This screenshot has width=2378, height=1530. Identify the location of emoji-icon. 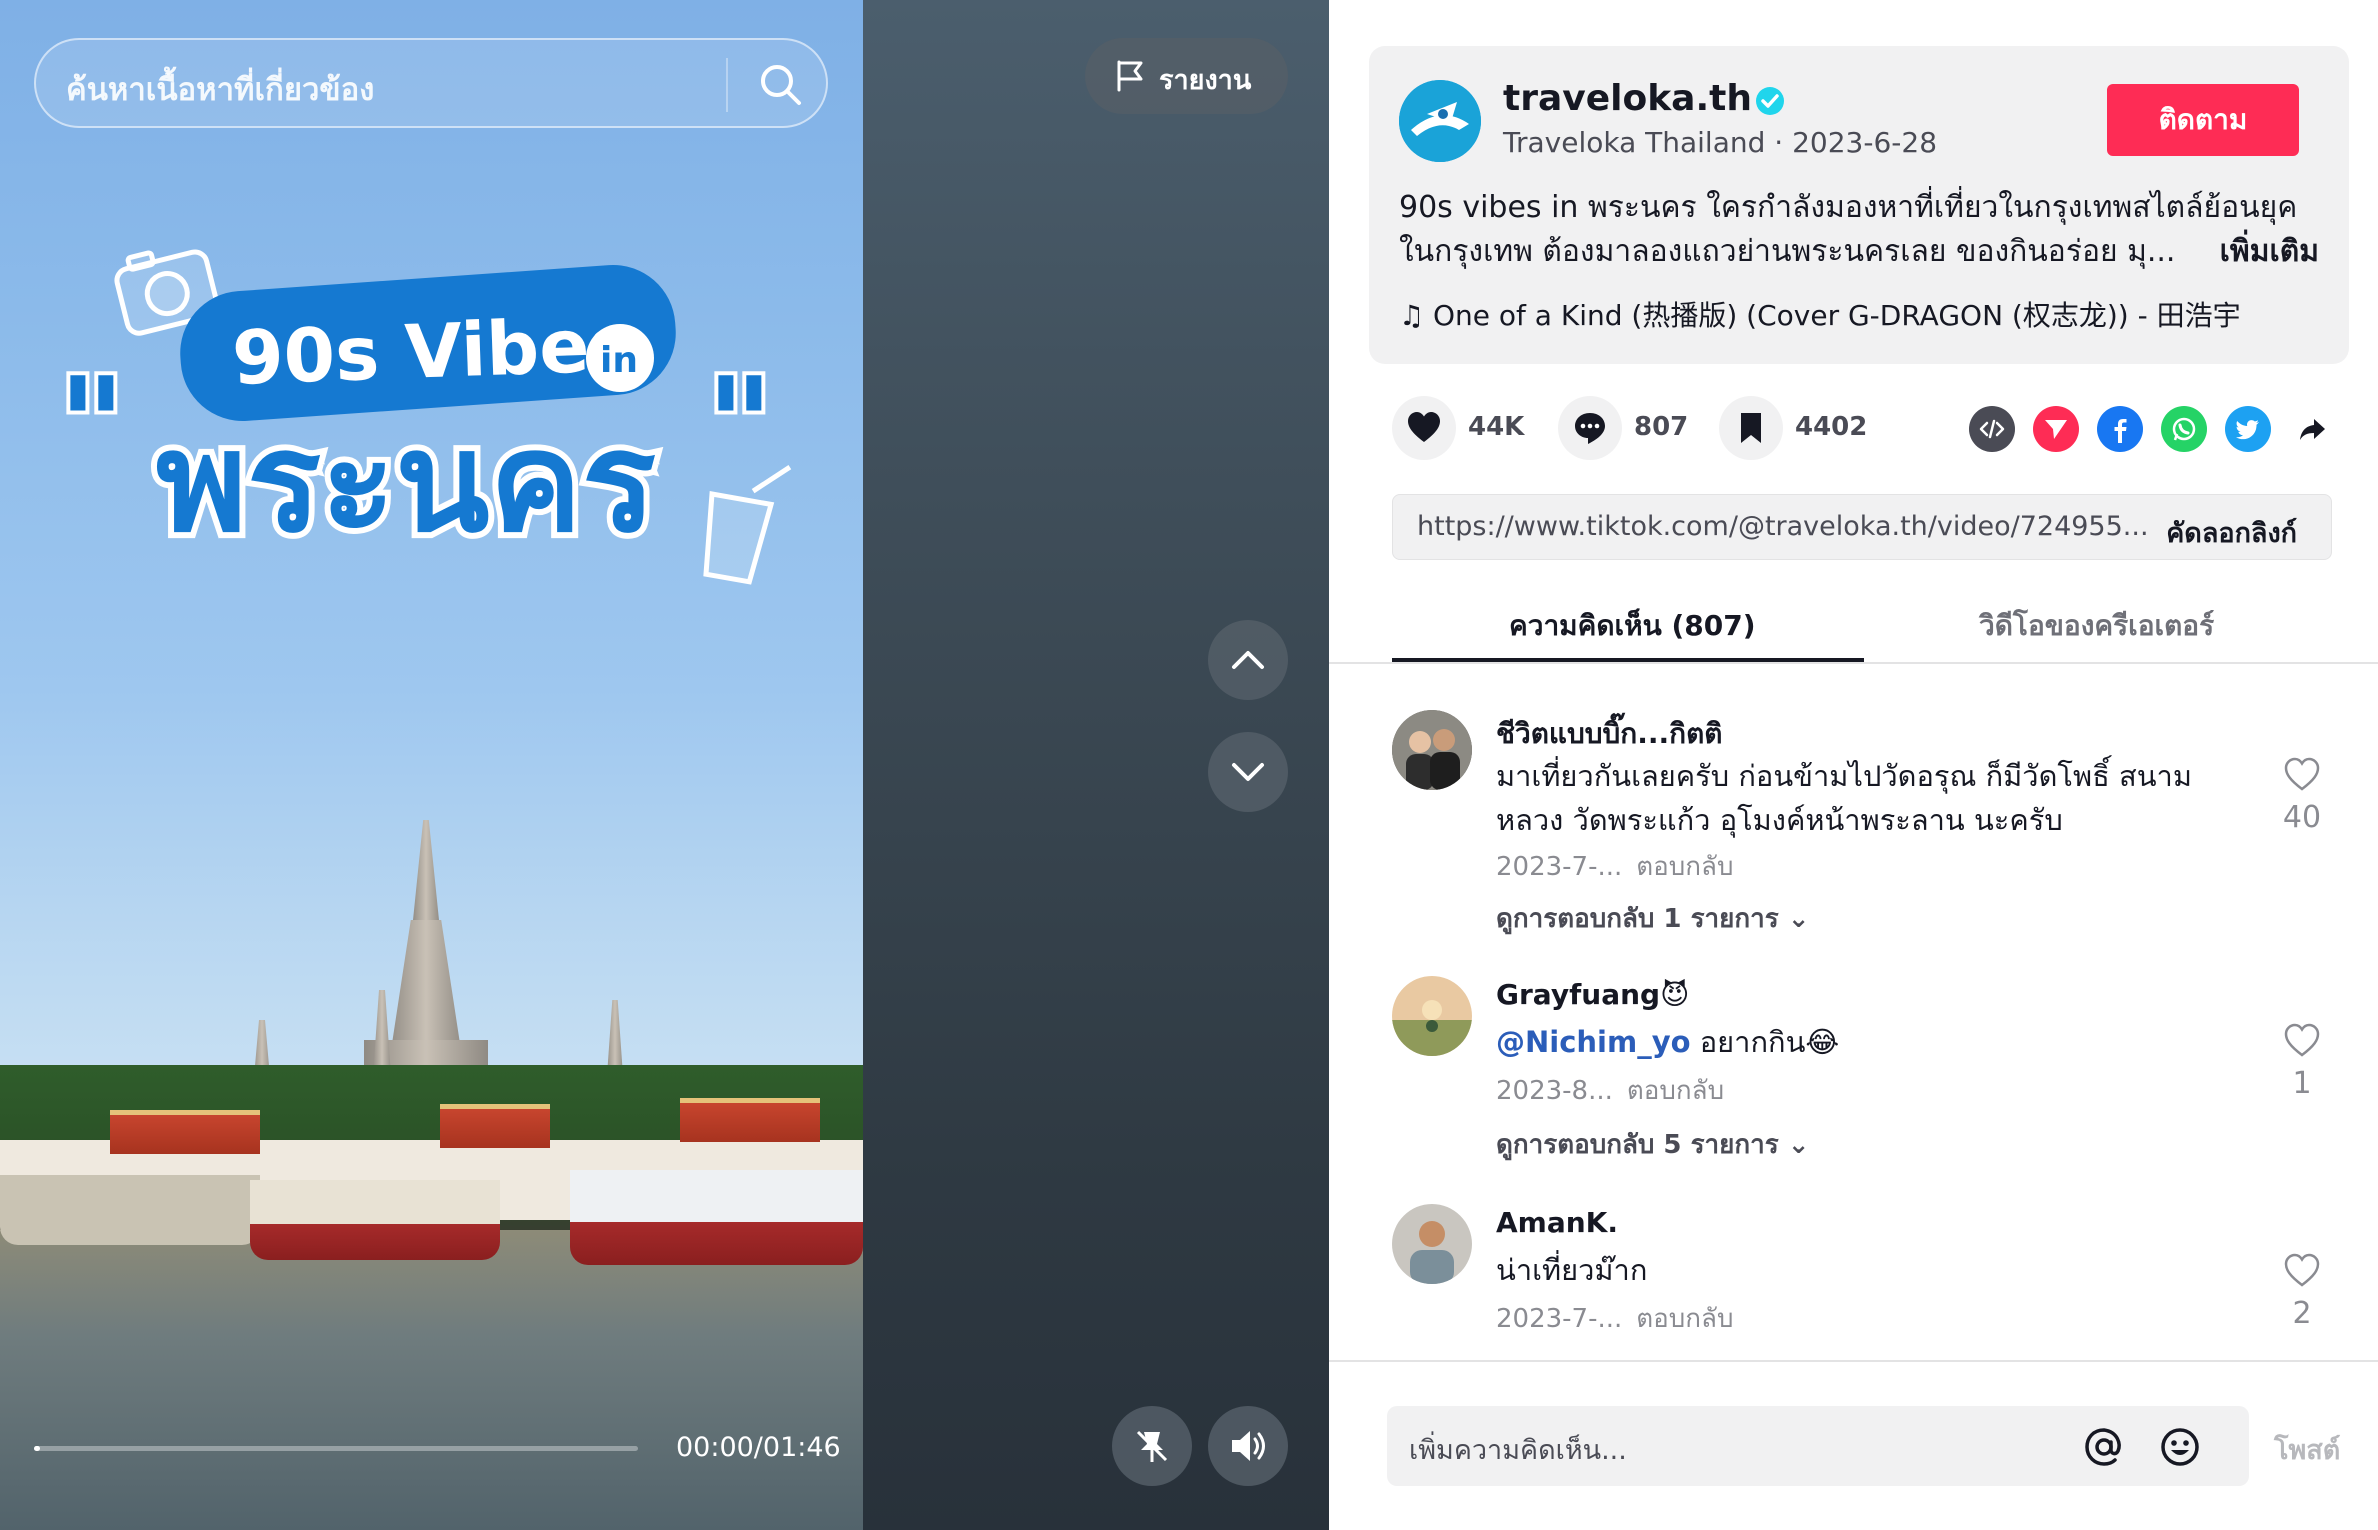
(2180, 1447).